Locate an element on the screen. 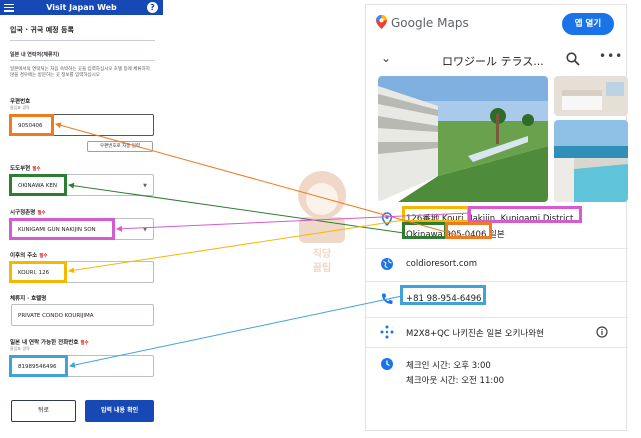  prefecture-label: 도도부현 필수 is located at coordinates (25, 168).